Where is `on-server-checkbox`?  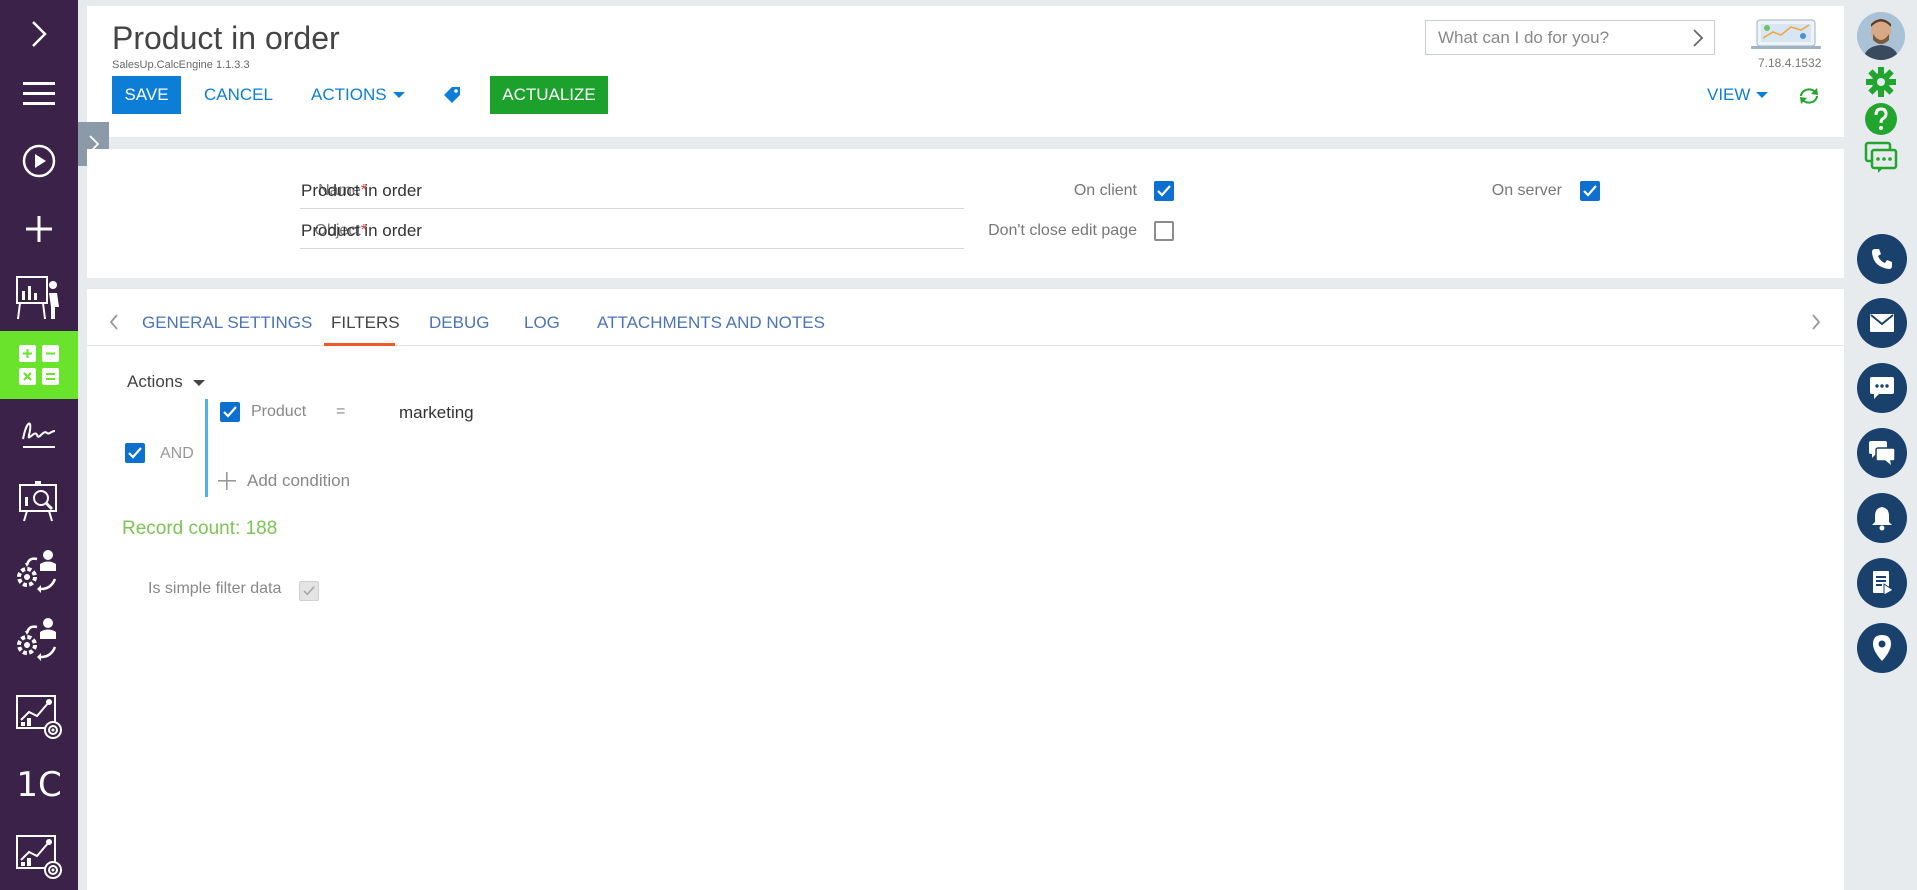 on-server-checkbox is located at coordinates (1590, 191).